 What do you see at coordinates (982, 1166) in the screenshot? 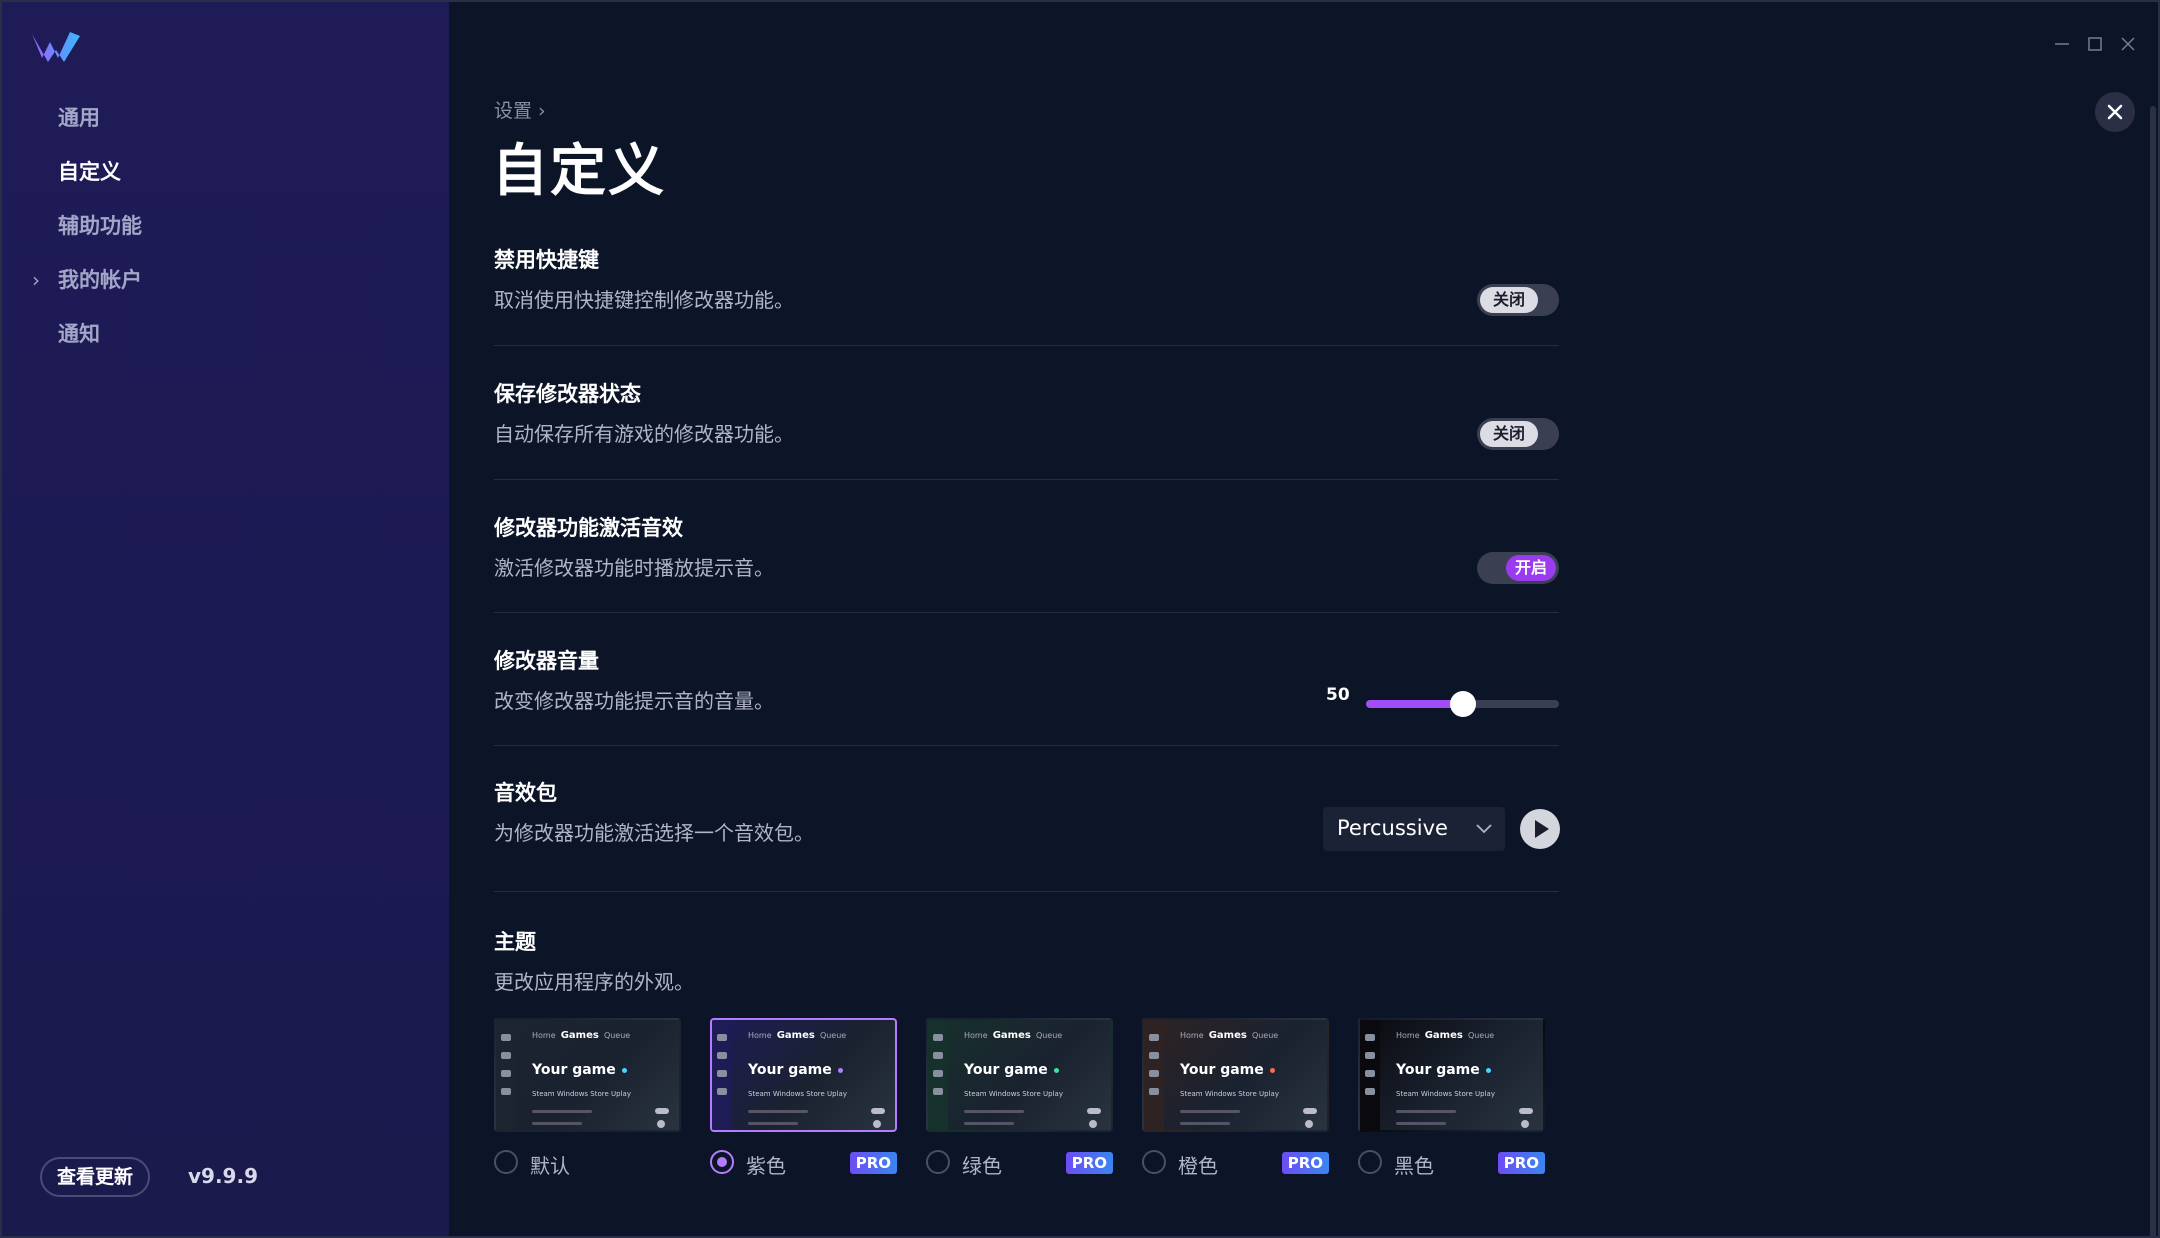
I see `theme-name: 绿色` at bounding box center [982, 1166].